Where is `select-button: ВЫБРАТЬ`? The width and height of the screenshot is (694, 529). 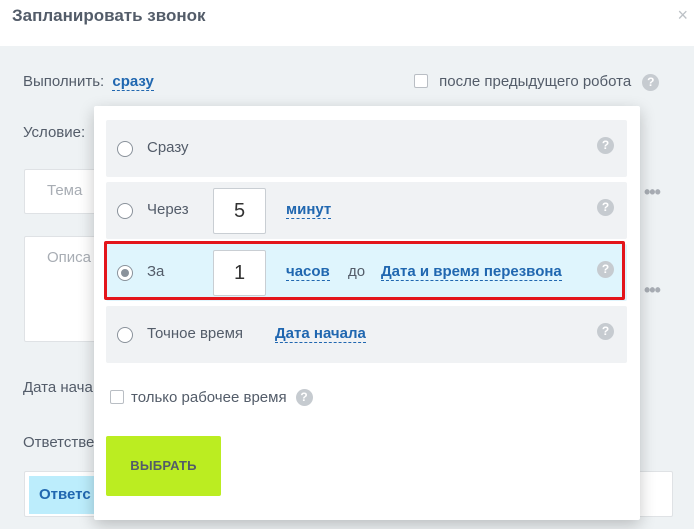 select-button: ВЫБРАТЬ is located at coordinates (163, 466).